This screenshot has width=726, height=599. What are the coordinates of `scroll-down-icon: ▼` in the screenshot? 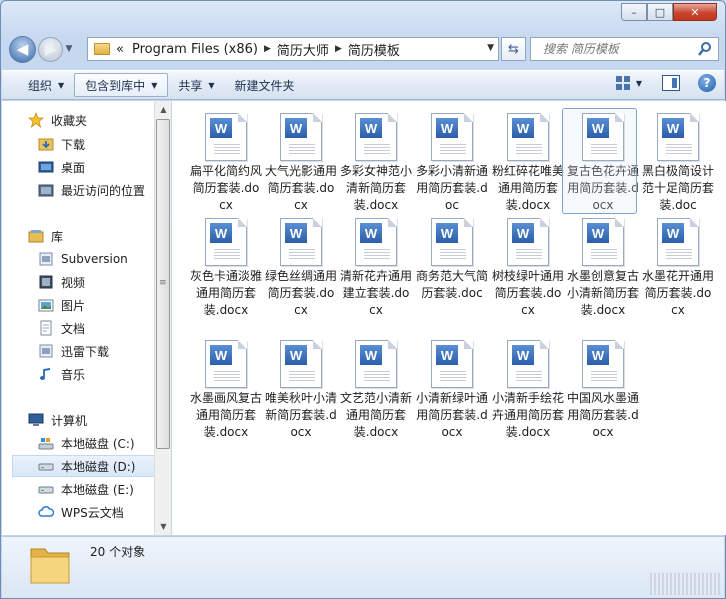 It's located at (163, 526).